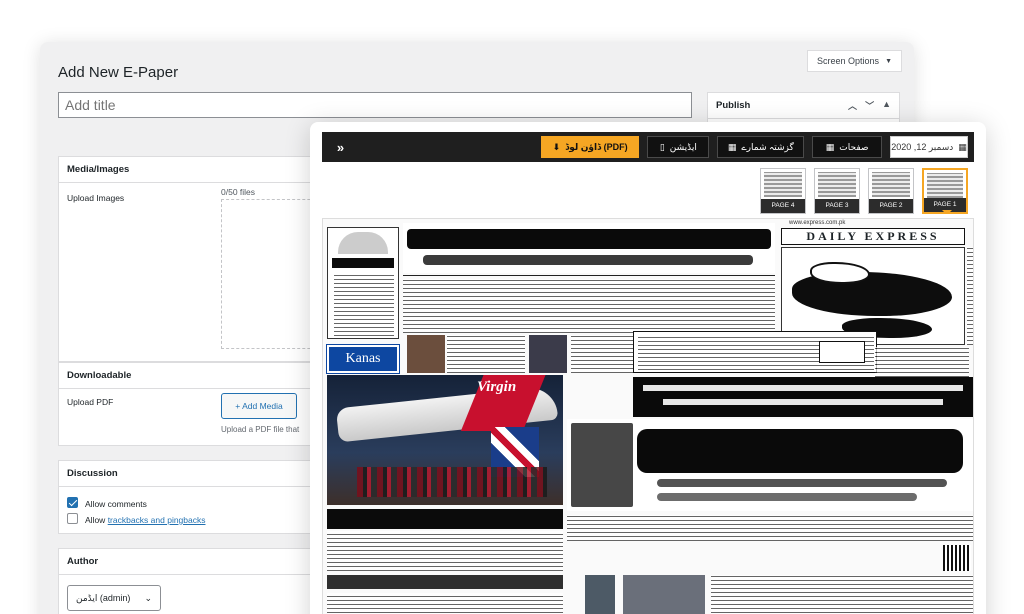 This screenshot has width=1024, height=614. What do you see at coordinates (238, 192) in the screenshot?
I see `file-count: 0/50 files` at bounding box center [238, 192].